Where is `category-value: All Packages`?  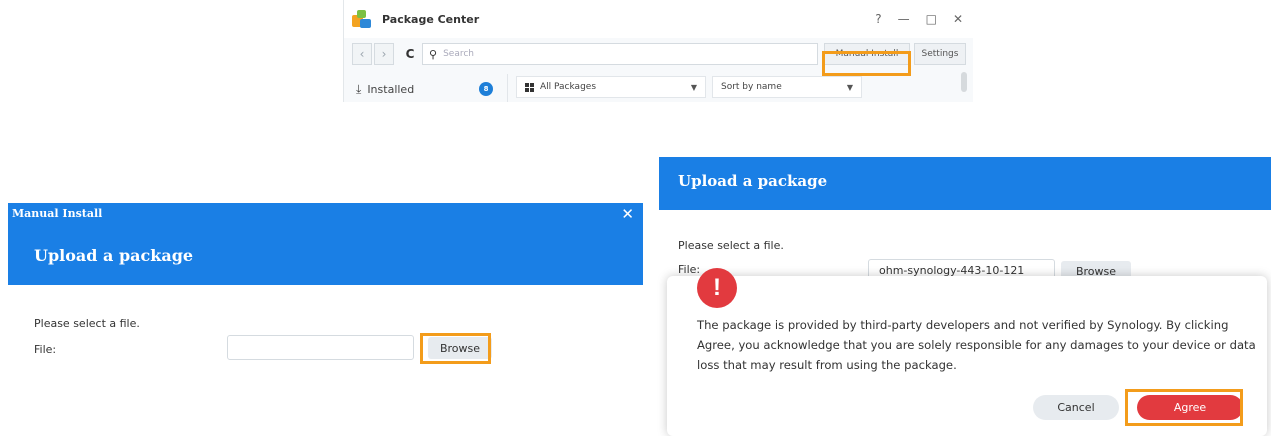
category-value: All Packages is located at coordinates (568, 87).